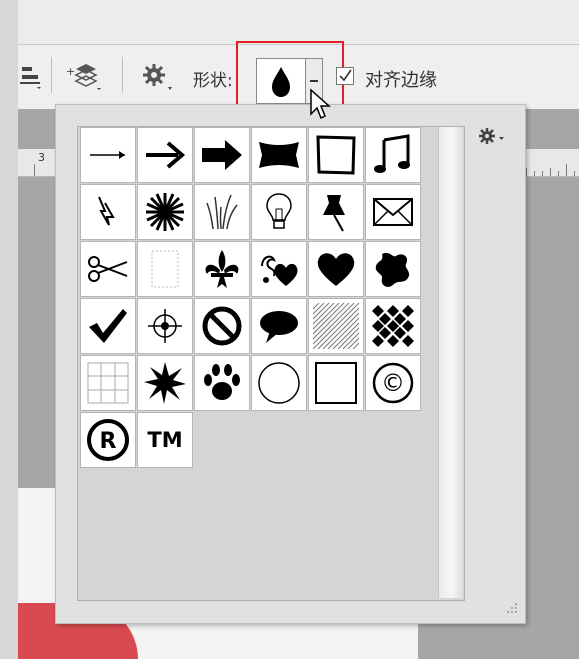 Image resolution: width=579 pixels, height=659 pixels. What do you see at coordinates (222, 155) in the screenshot?
I see `block-arrow-icon` at bounding box center [222, 155].